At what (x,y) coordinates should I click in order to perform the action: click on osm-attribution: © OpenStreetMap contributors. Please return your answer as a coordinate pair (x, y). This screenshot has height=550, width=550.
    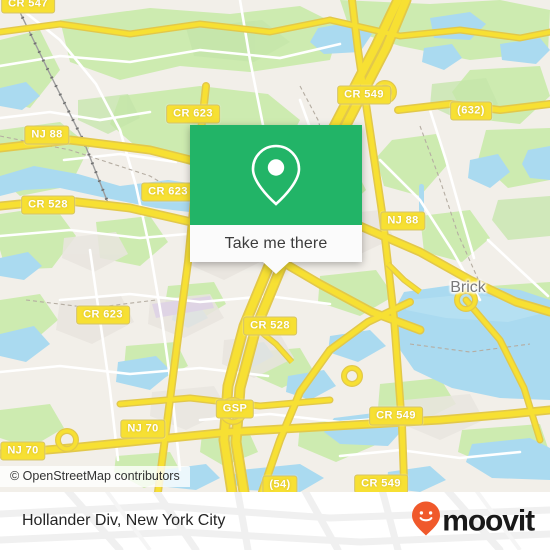
    Looking at the image, I should click on (95, 476).